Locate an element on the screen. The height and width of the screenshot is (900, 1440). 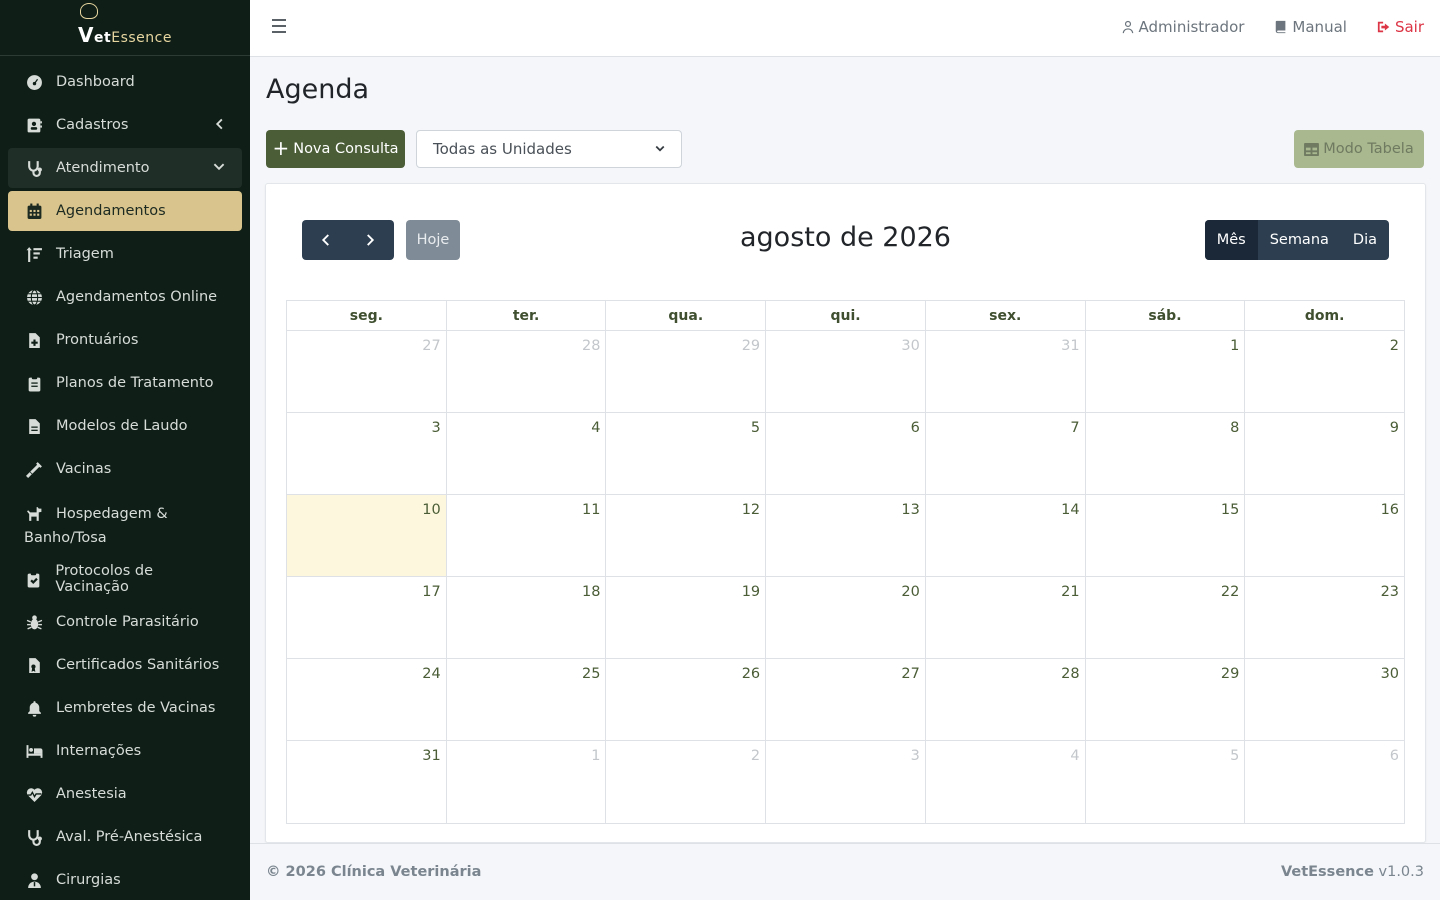
sidebar-item-vacinas: Vacinas is located at coordinates (125, 469).